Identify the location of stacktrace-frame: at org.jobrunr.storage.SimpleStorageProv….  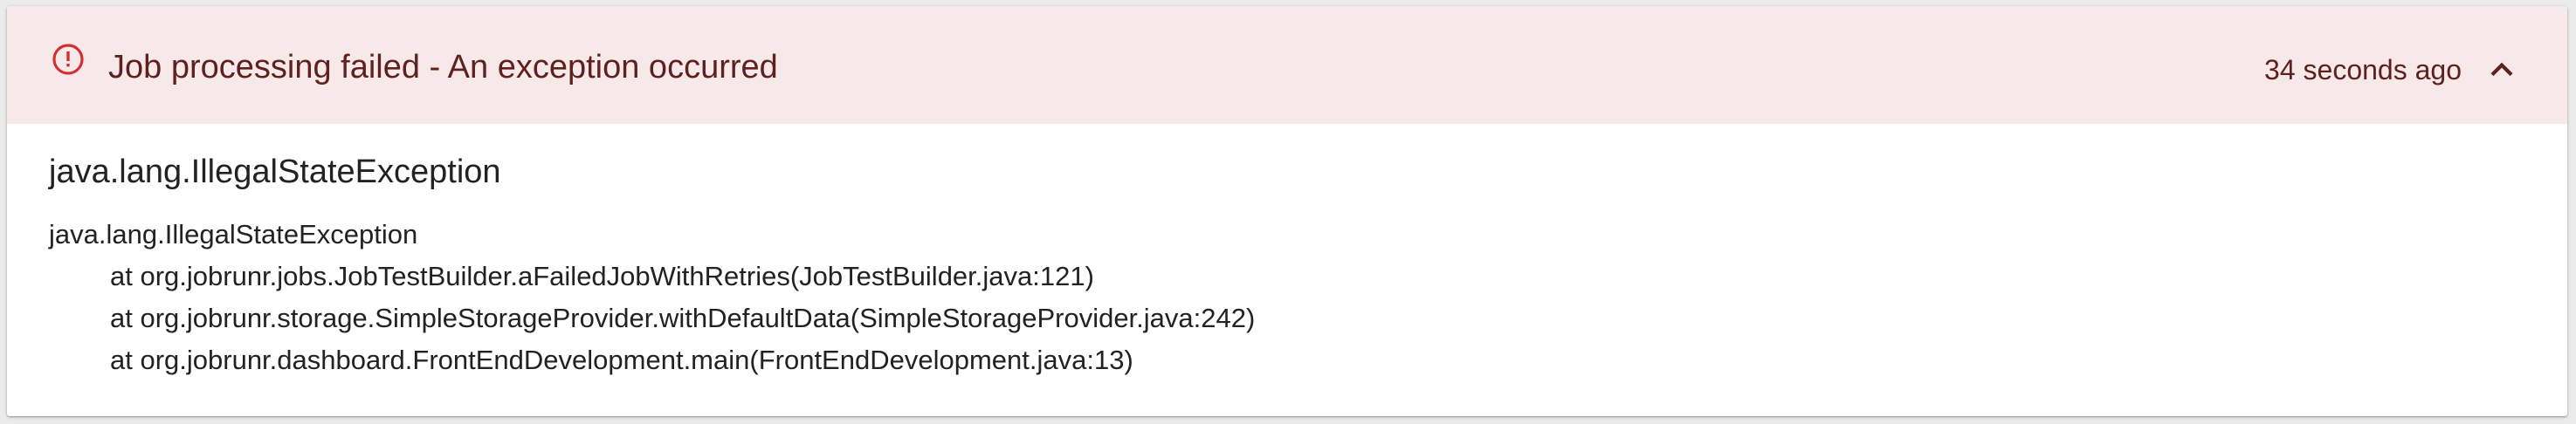
(683, 318).